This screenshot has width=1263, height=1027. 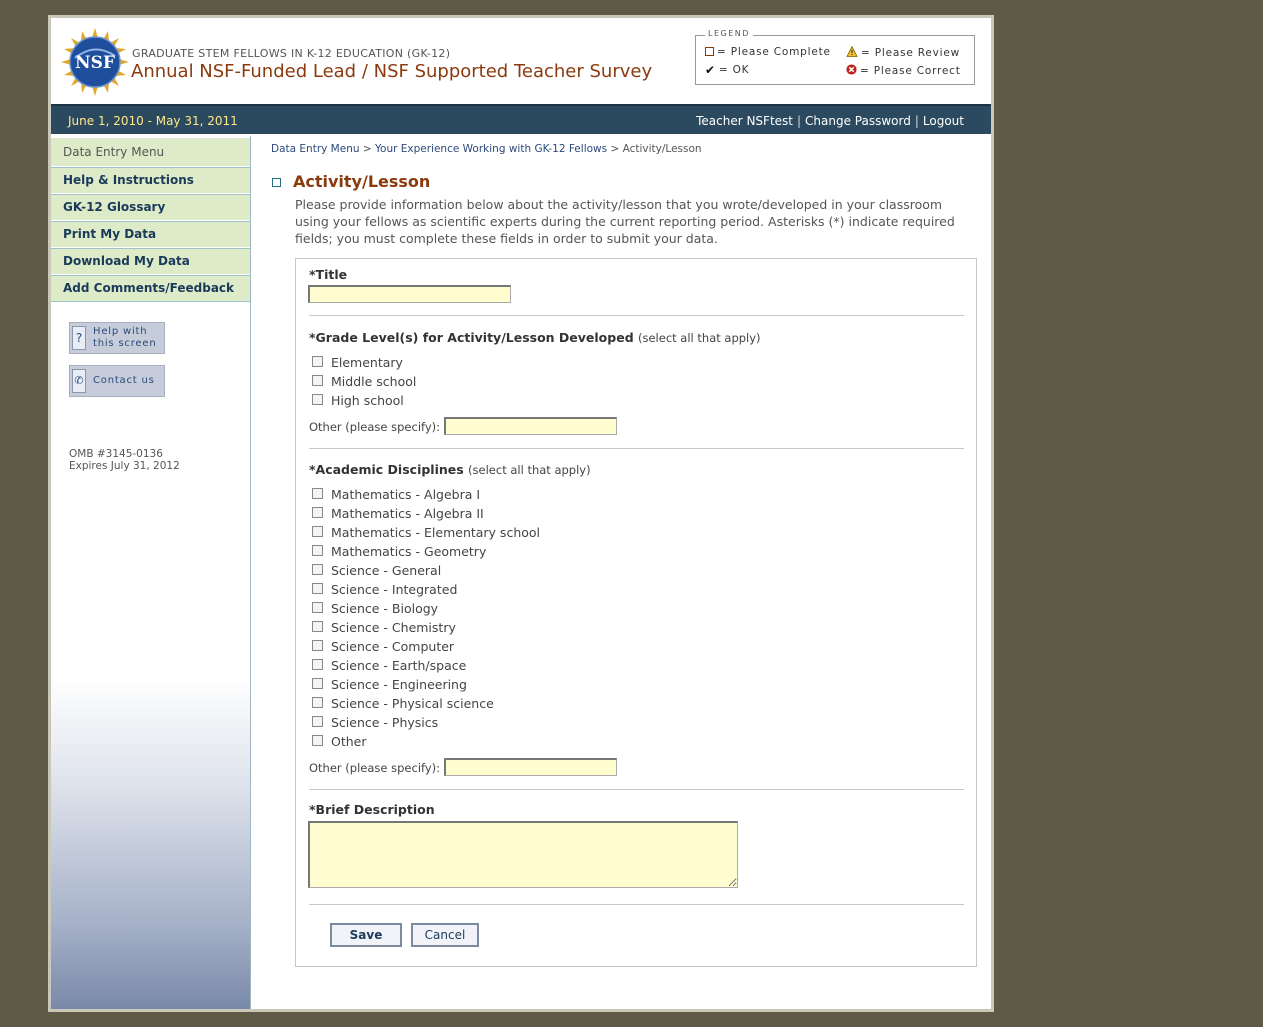 I want to click on discipline-option: Science - General, so click(x=376, y=570).